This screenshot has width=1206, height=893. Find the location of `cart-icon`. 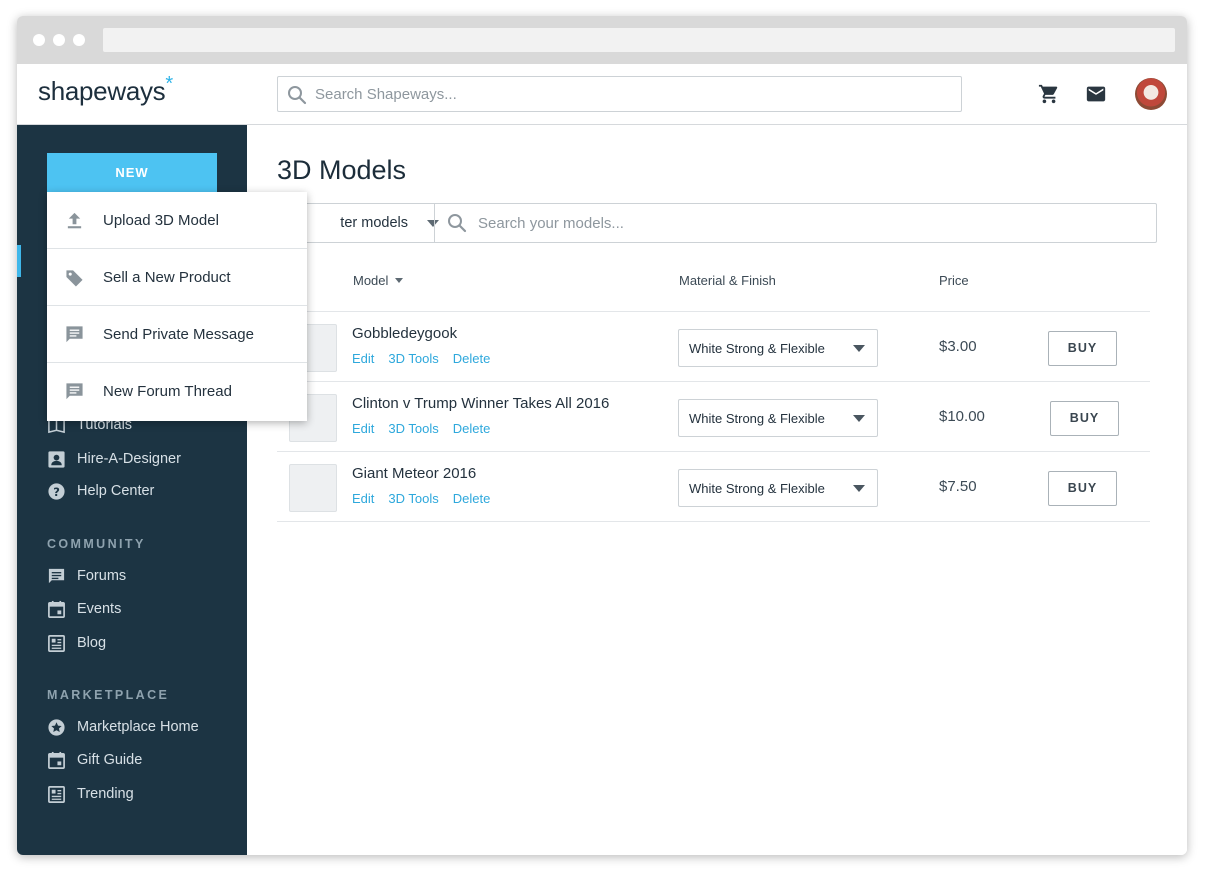

cart-icon is located at coordinates (1049, 94).